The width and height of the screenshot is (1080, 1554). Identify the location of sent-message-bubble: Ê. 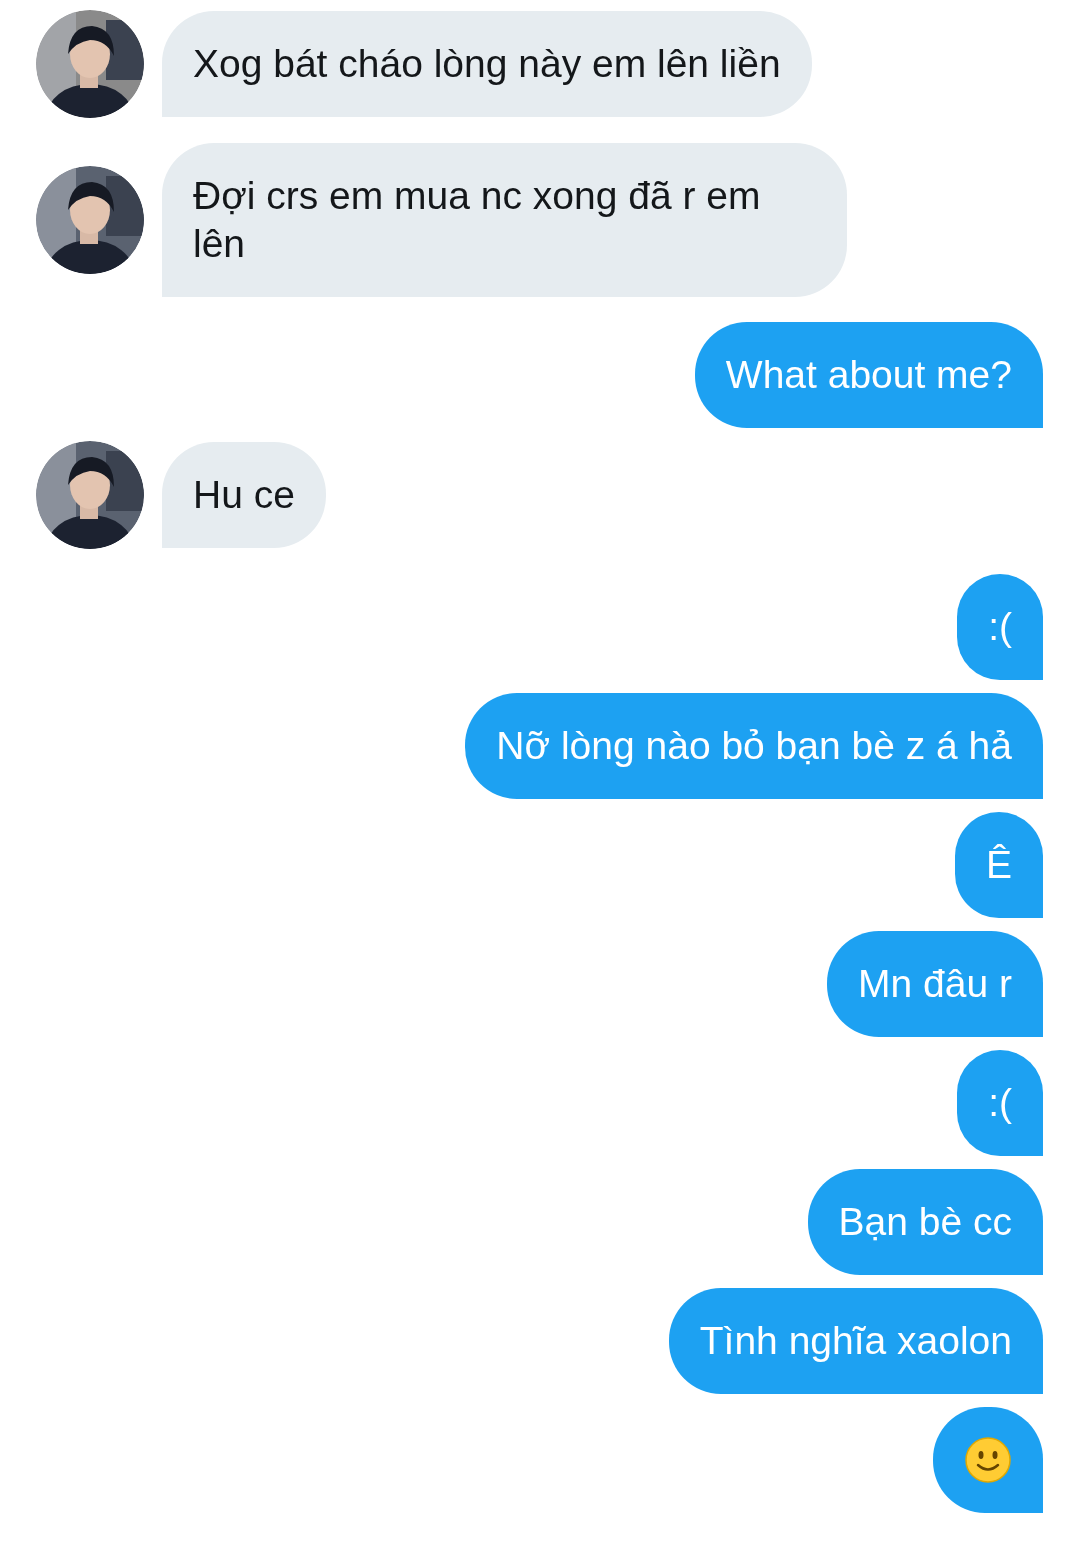
(999, 865).